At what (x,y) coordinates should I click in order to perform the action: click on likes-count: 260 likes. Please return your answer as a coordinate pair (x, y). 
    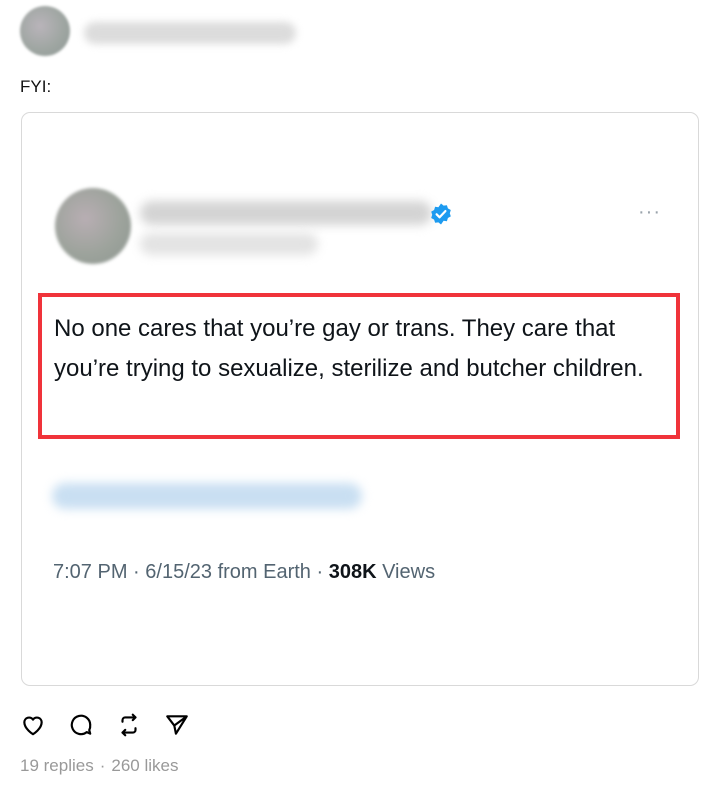
    Looking at the image, I should click on (144, 765).